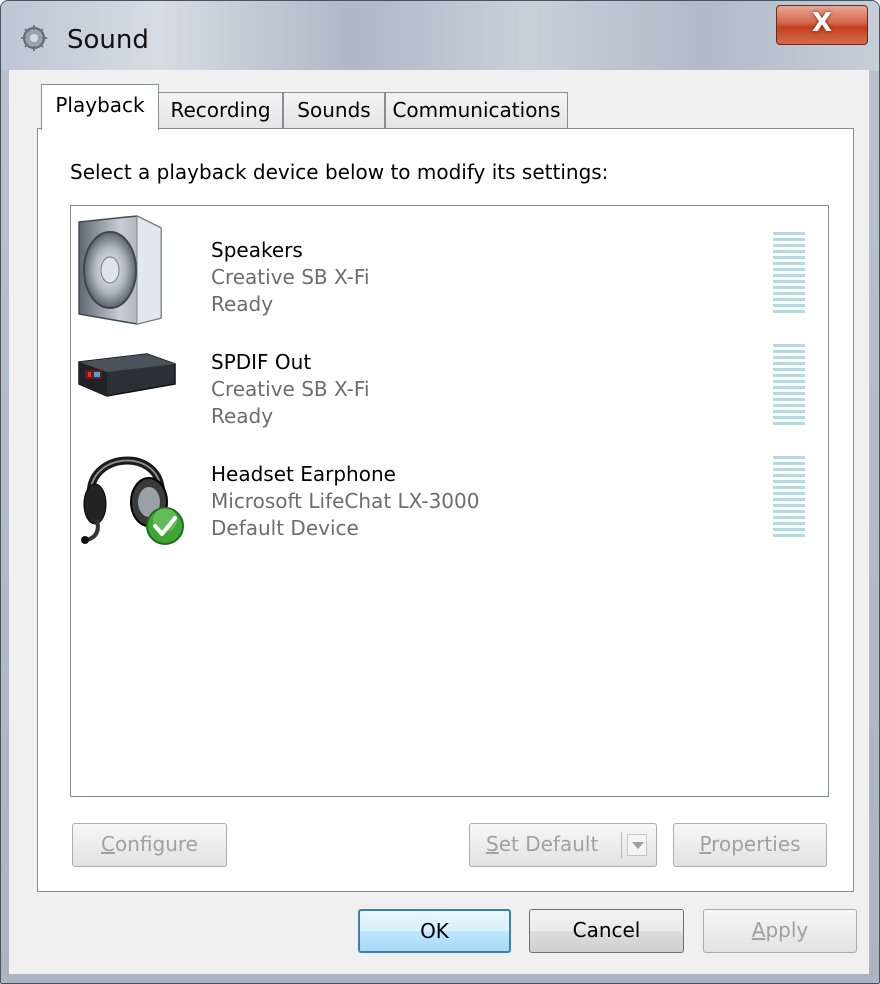 The width and height of the screenshot is (880, 984). What do you see at coordinates (108, 40) in the screenshot?
I see `window-title: Sound` at bounding box center [108, 40].